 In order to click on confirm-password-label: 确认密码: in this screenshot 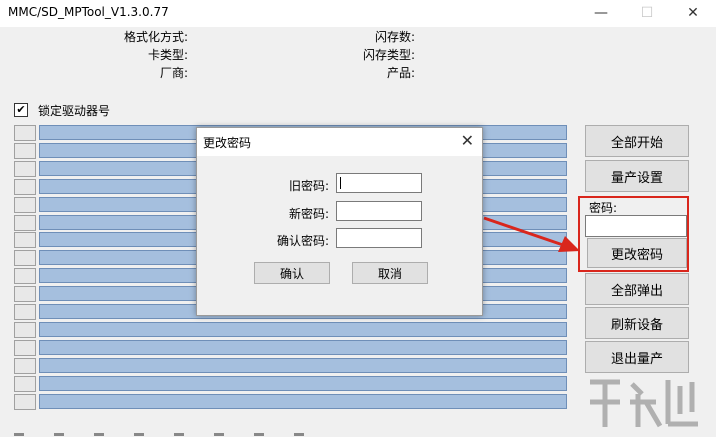, I will do `click(302, 241)`.